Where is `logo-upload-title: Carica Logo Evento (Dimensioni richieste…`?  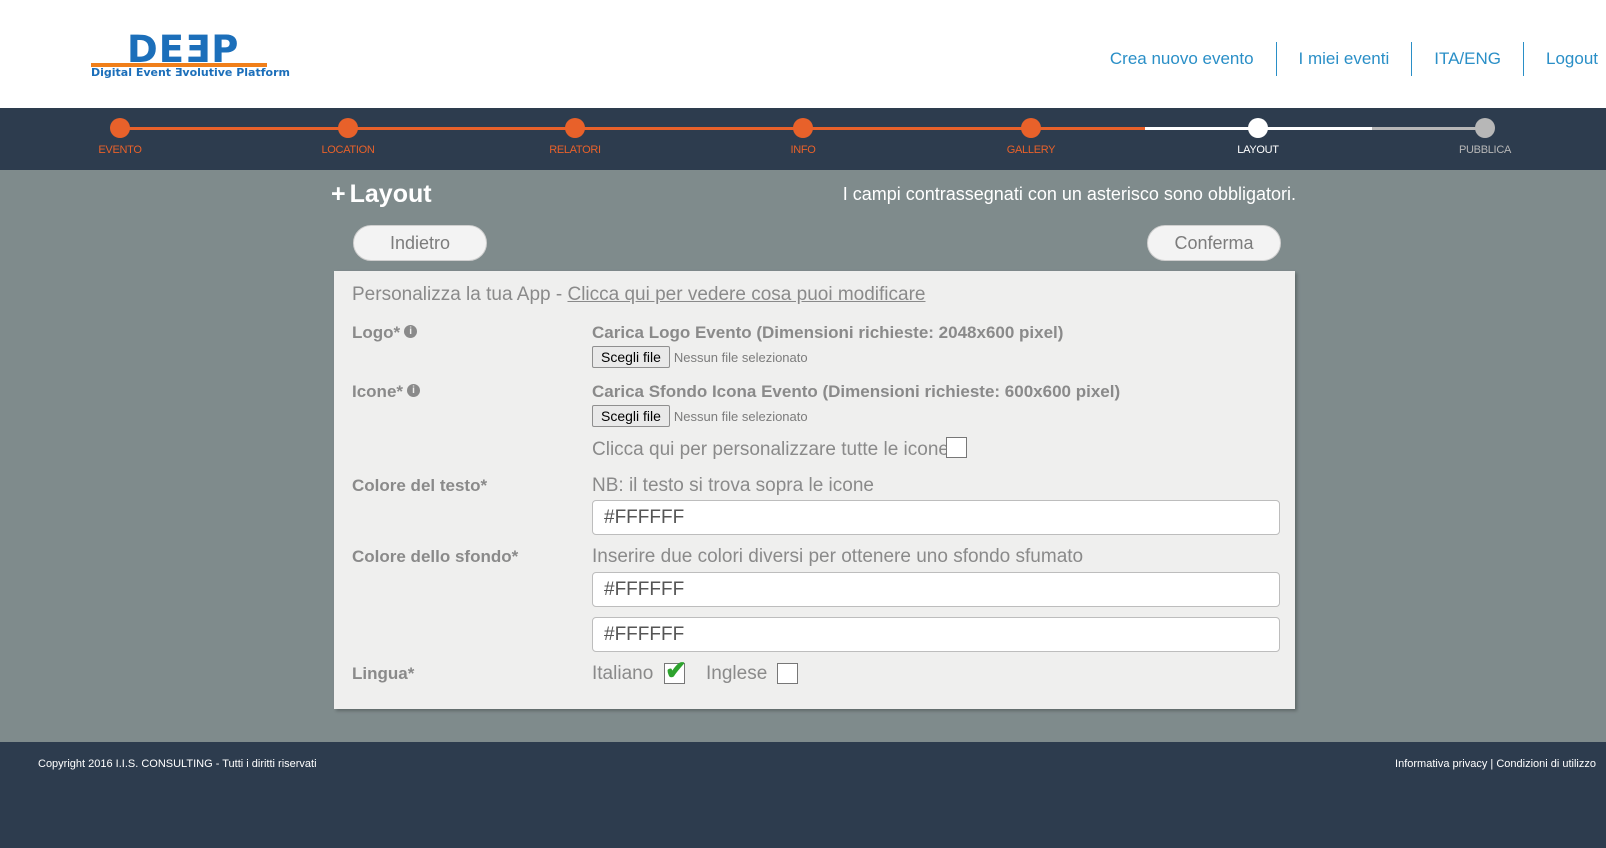
logo-upload-title: Carica Logo Evento (Dimensioni richieste… is located at coordinates (828, 332).